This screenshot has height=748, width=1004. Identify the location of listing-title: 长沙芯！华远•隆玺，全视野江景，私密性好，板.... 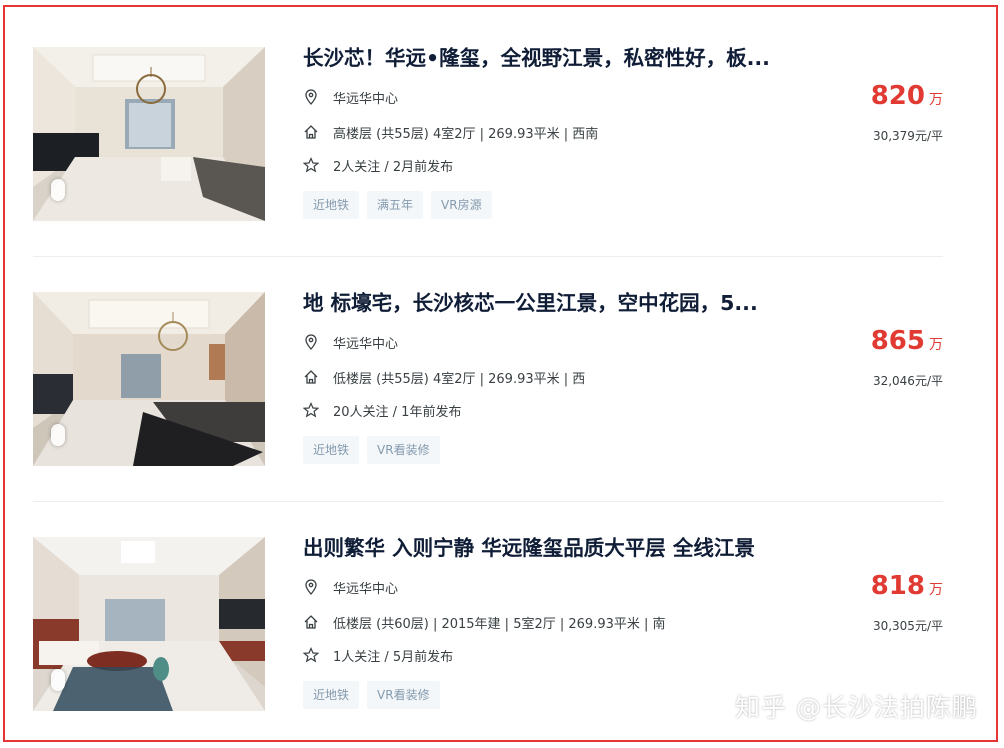
(563, 58).